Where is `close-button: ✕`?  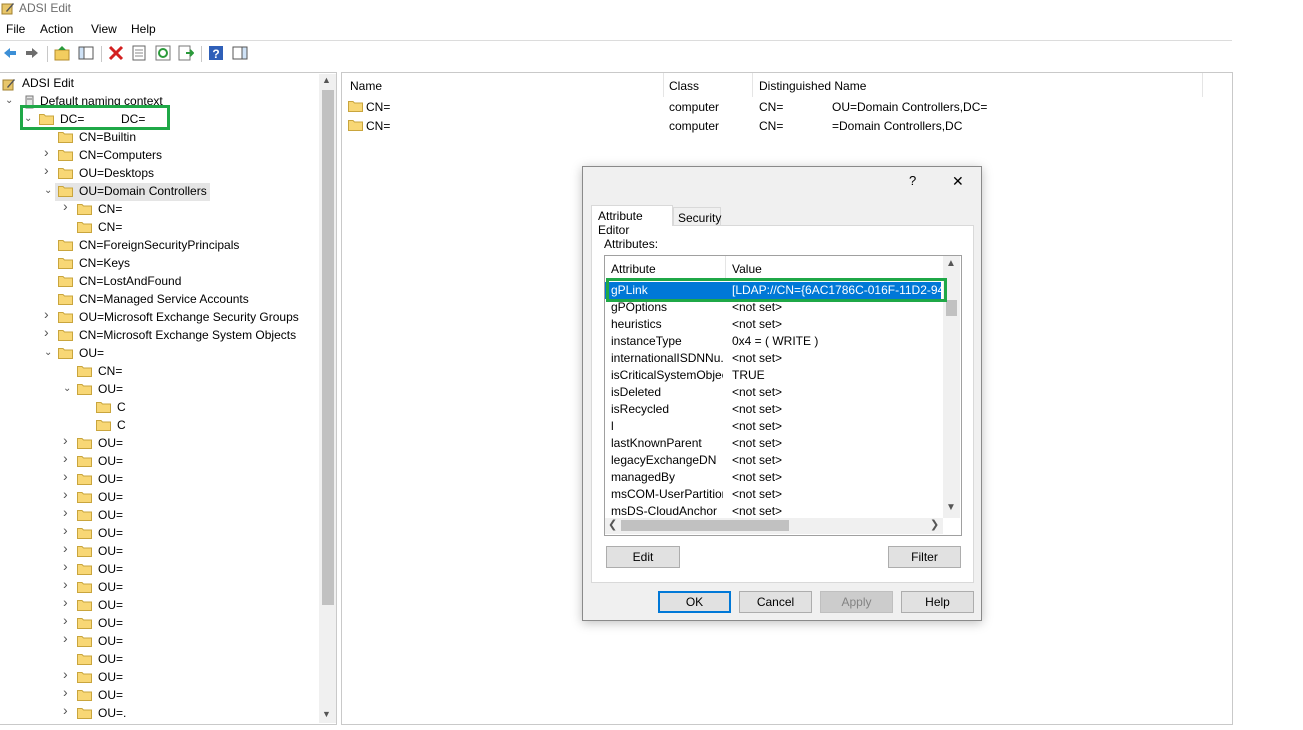
close-button: ✕ is located at coordinates (958, 181).